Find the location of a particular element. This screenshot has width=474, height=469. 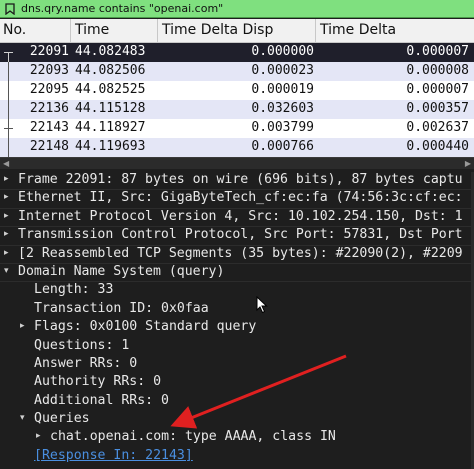

column-header-time-delta: Time Delta is located at coordinates (358, 30).